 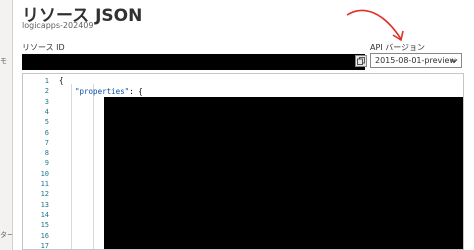 I want to click on background-peek-text: モ, so click(x=3, y=61).